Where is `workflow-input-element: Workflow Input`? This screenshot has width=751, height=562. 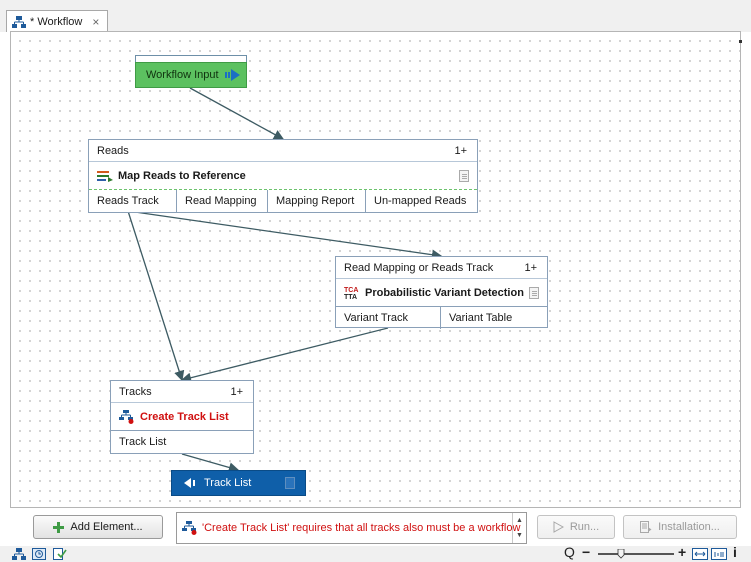
workflow-input-element: Workflow Input is located at coordinates (191, 71).